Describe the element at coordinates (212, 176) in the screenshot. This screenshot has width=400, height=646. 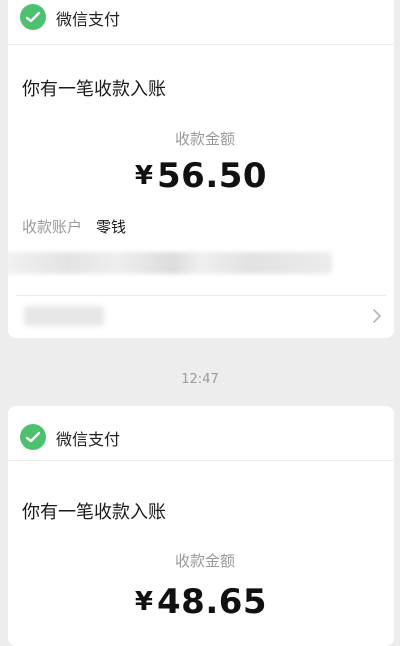
I see `amount-value: 56.50` at that location.